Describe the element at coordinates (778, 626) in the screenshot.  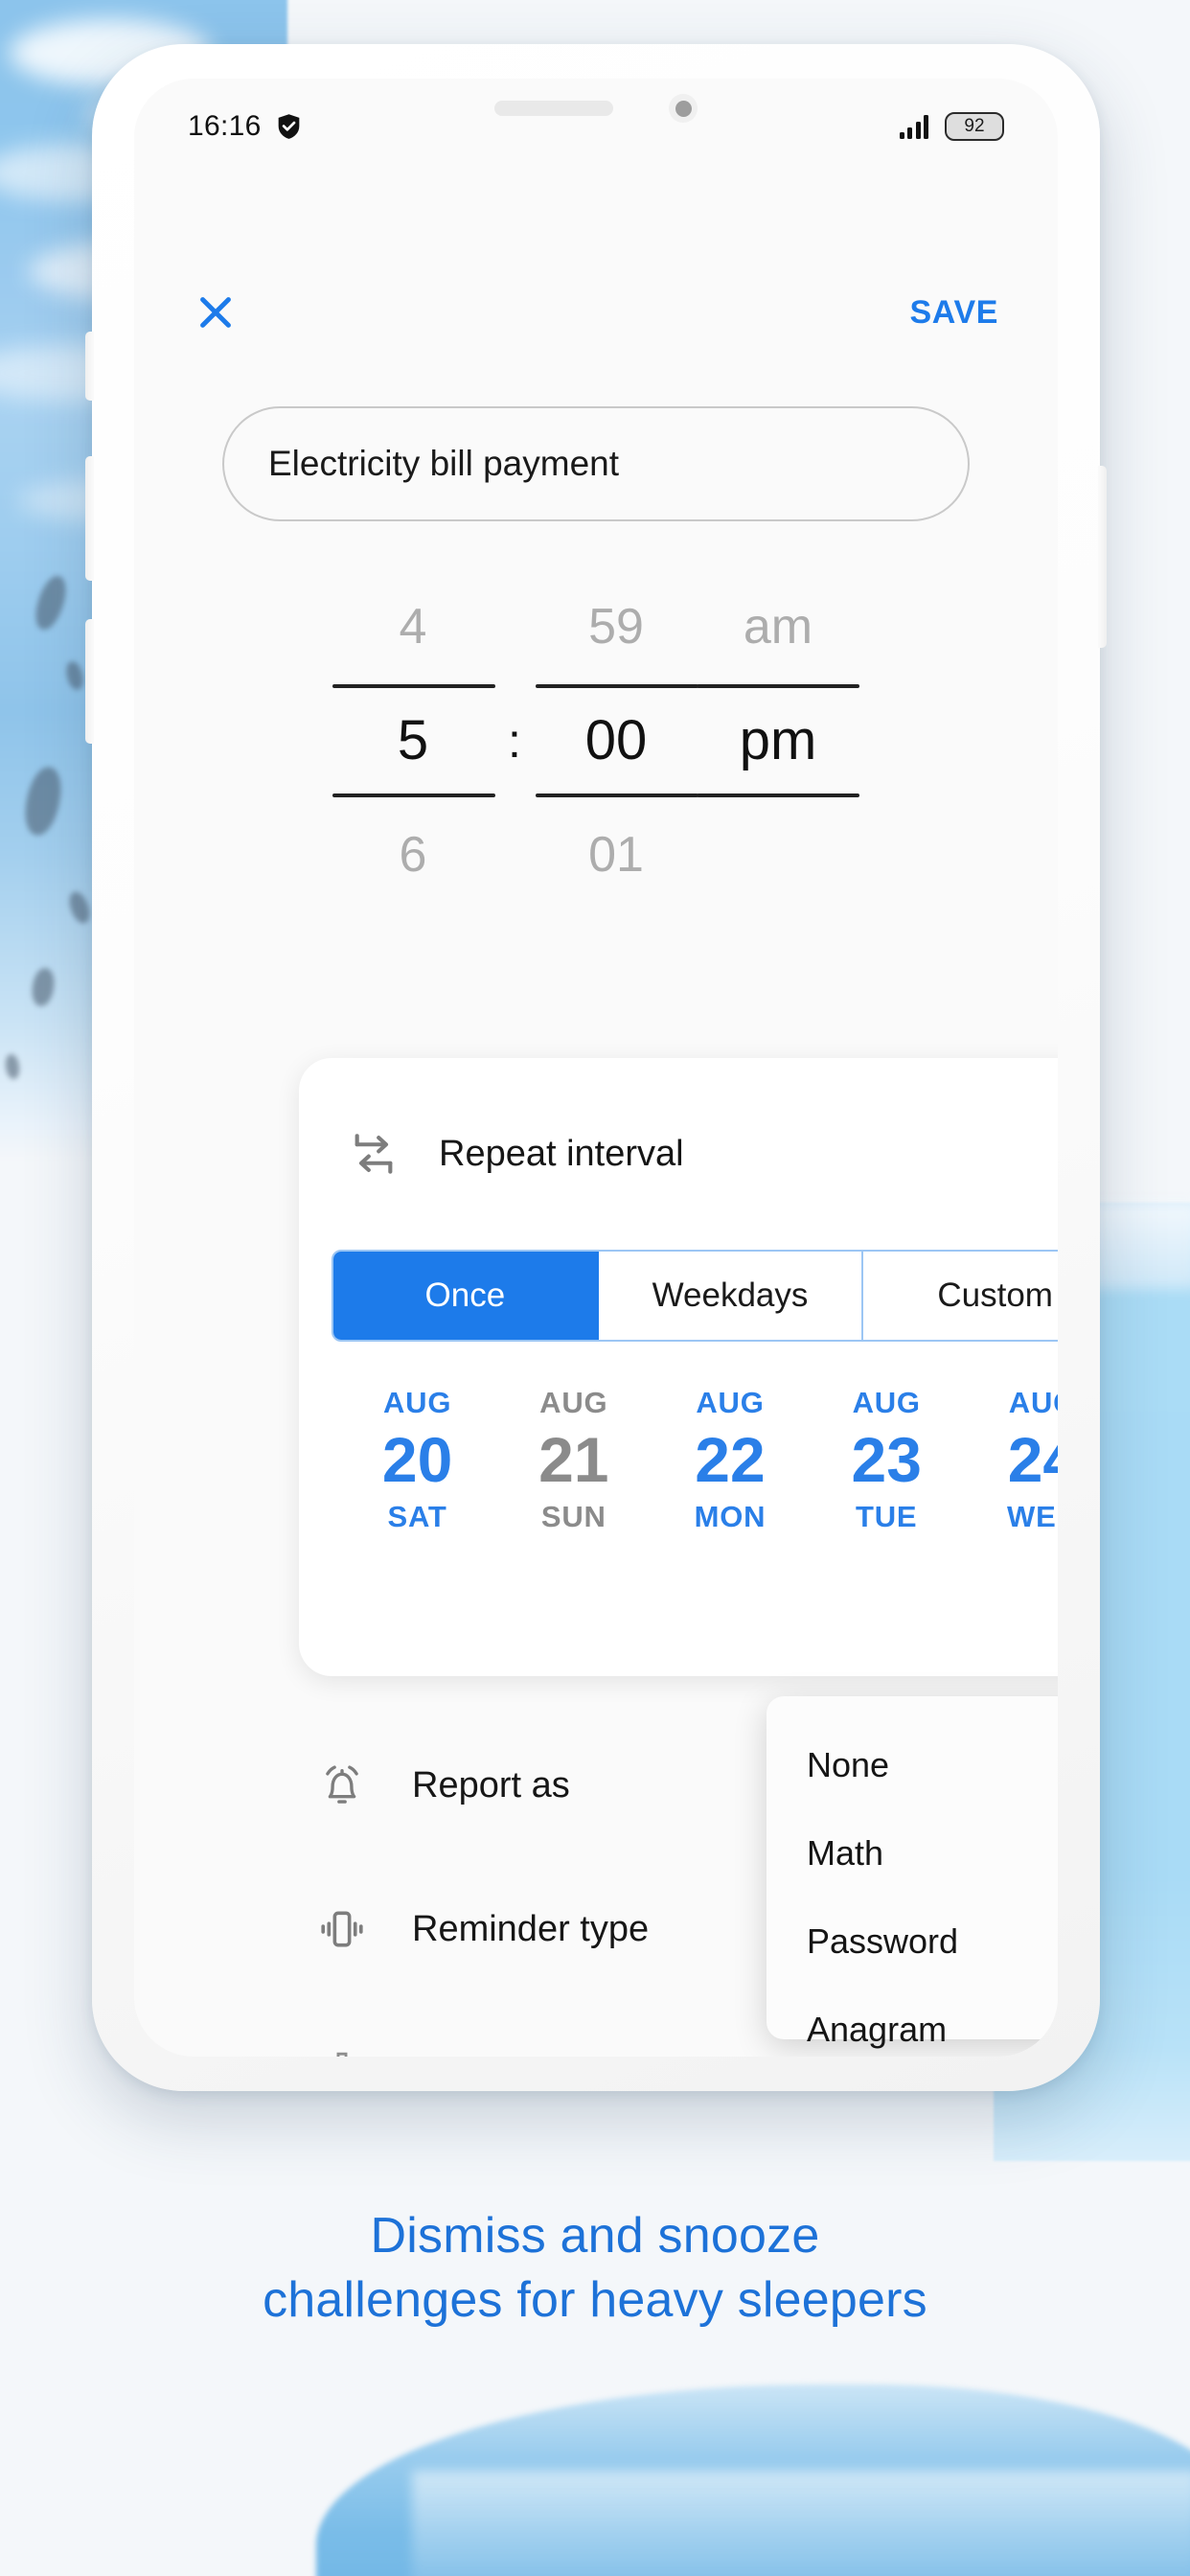
I see `meridiem-prev: am` at that location.